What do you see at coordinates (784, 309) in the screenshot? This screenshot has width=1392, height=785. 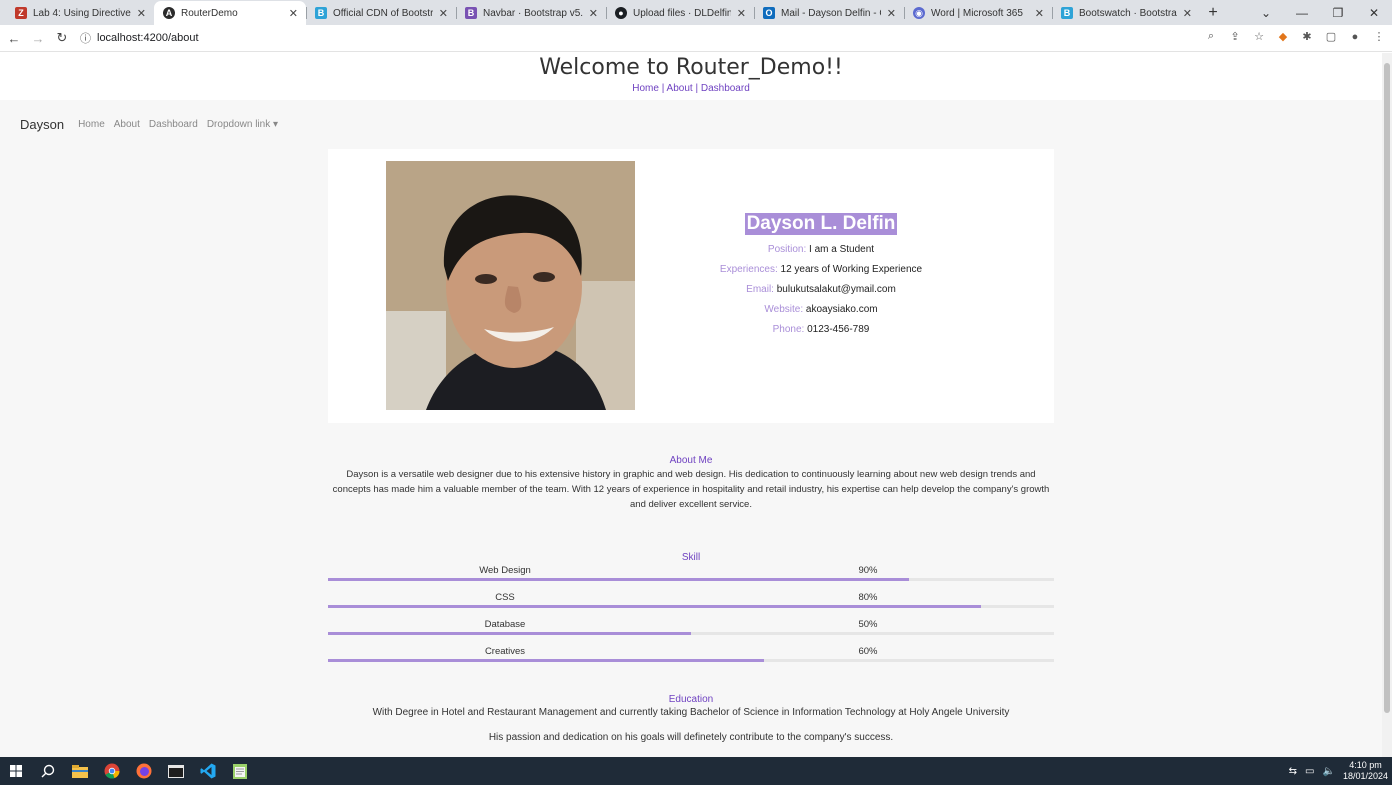 I see `info-label: Website:` at bounding box center [784, 309].